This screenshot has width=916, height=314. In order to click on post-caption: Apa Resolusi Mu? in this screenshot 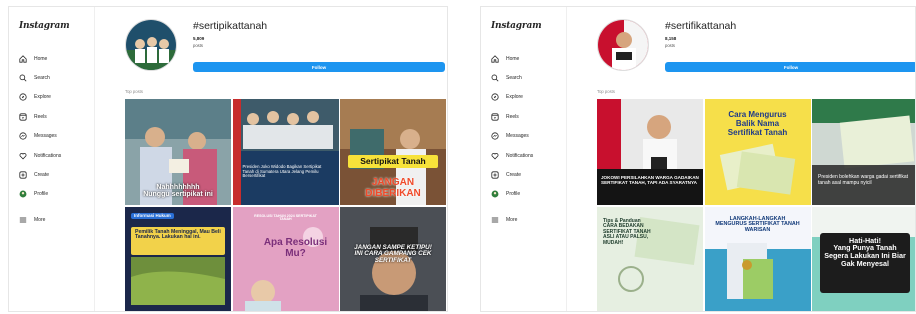, I will do `click(295, 247)`.